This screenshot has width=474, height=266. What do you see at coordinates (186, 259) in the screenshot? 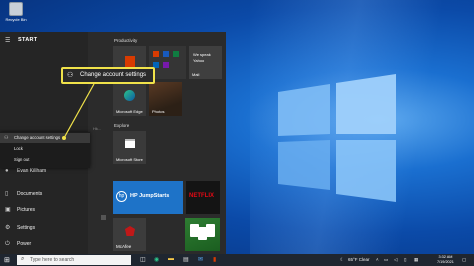
I see `store-taskbar-icon: ▤` at bounding box center [186, 259].